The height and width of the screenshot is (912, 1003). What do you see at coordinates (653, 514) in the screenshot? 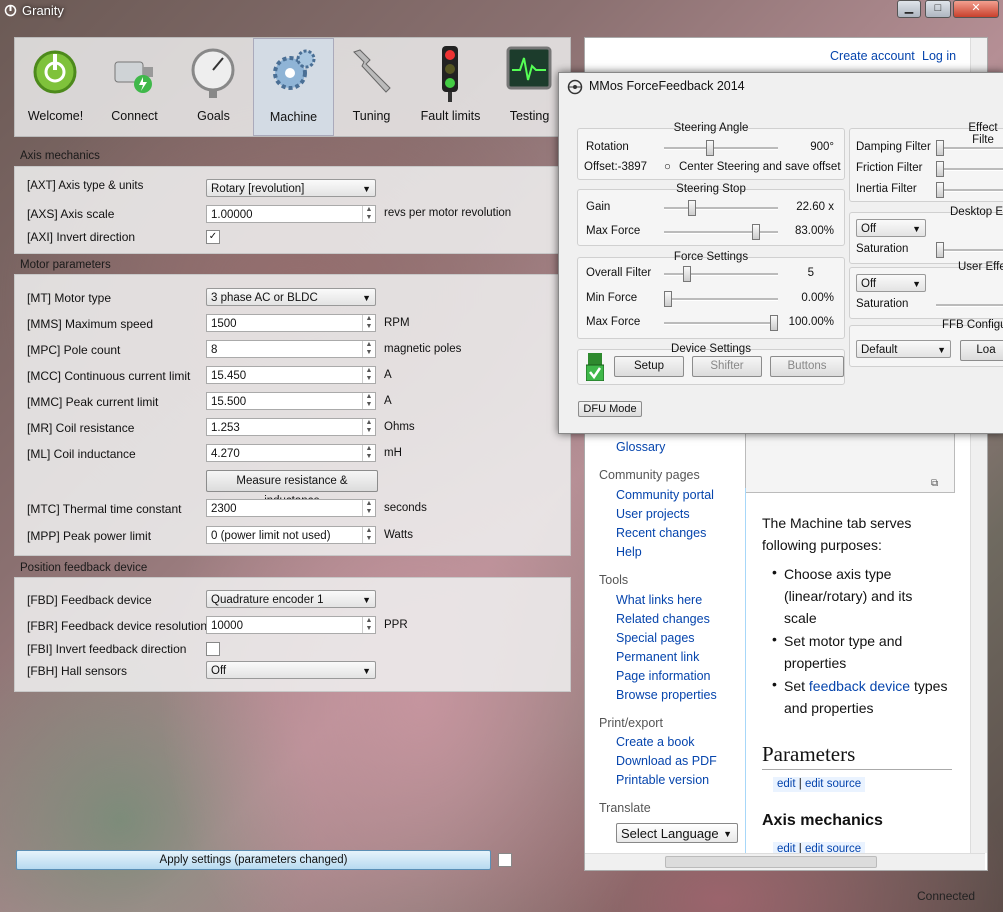
I see `sidebar-link: User projects` at bounding box center [653, 514].